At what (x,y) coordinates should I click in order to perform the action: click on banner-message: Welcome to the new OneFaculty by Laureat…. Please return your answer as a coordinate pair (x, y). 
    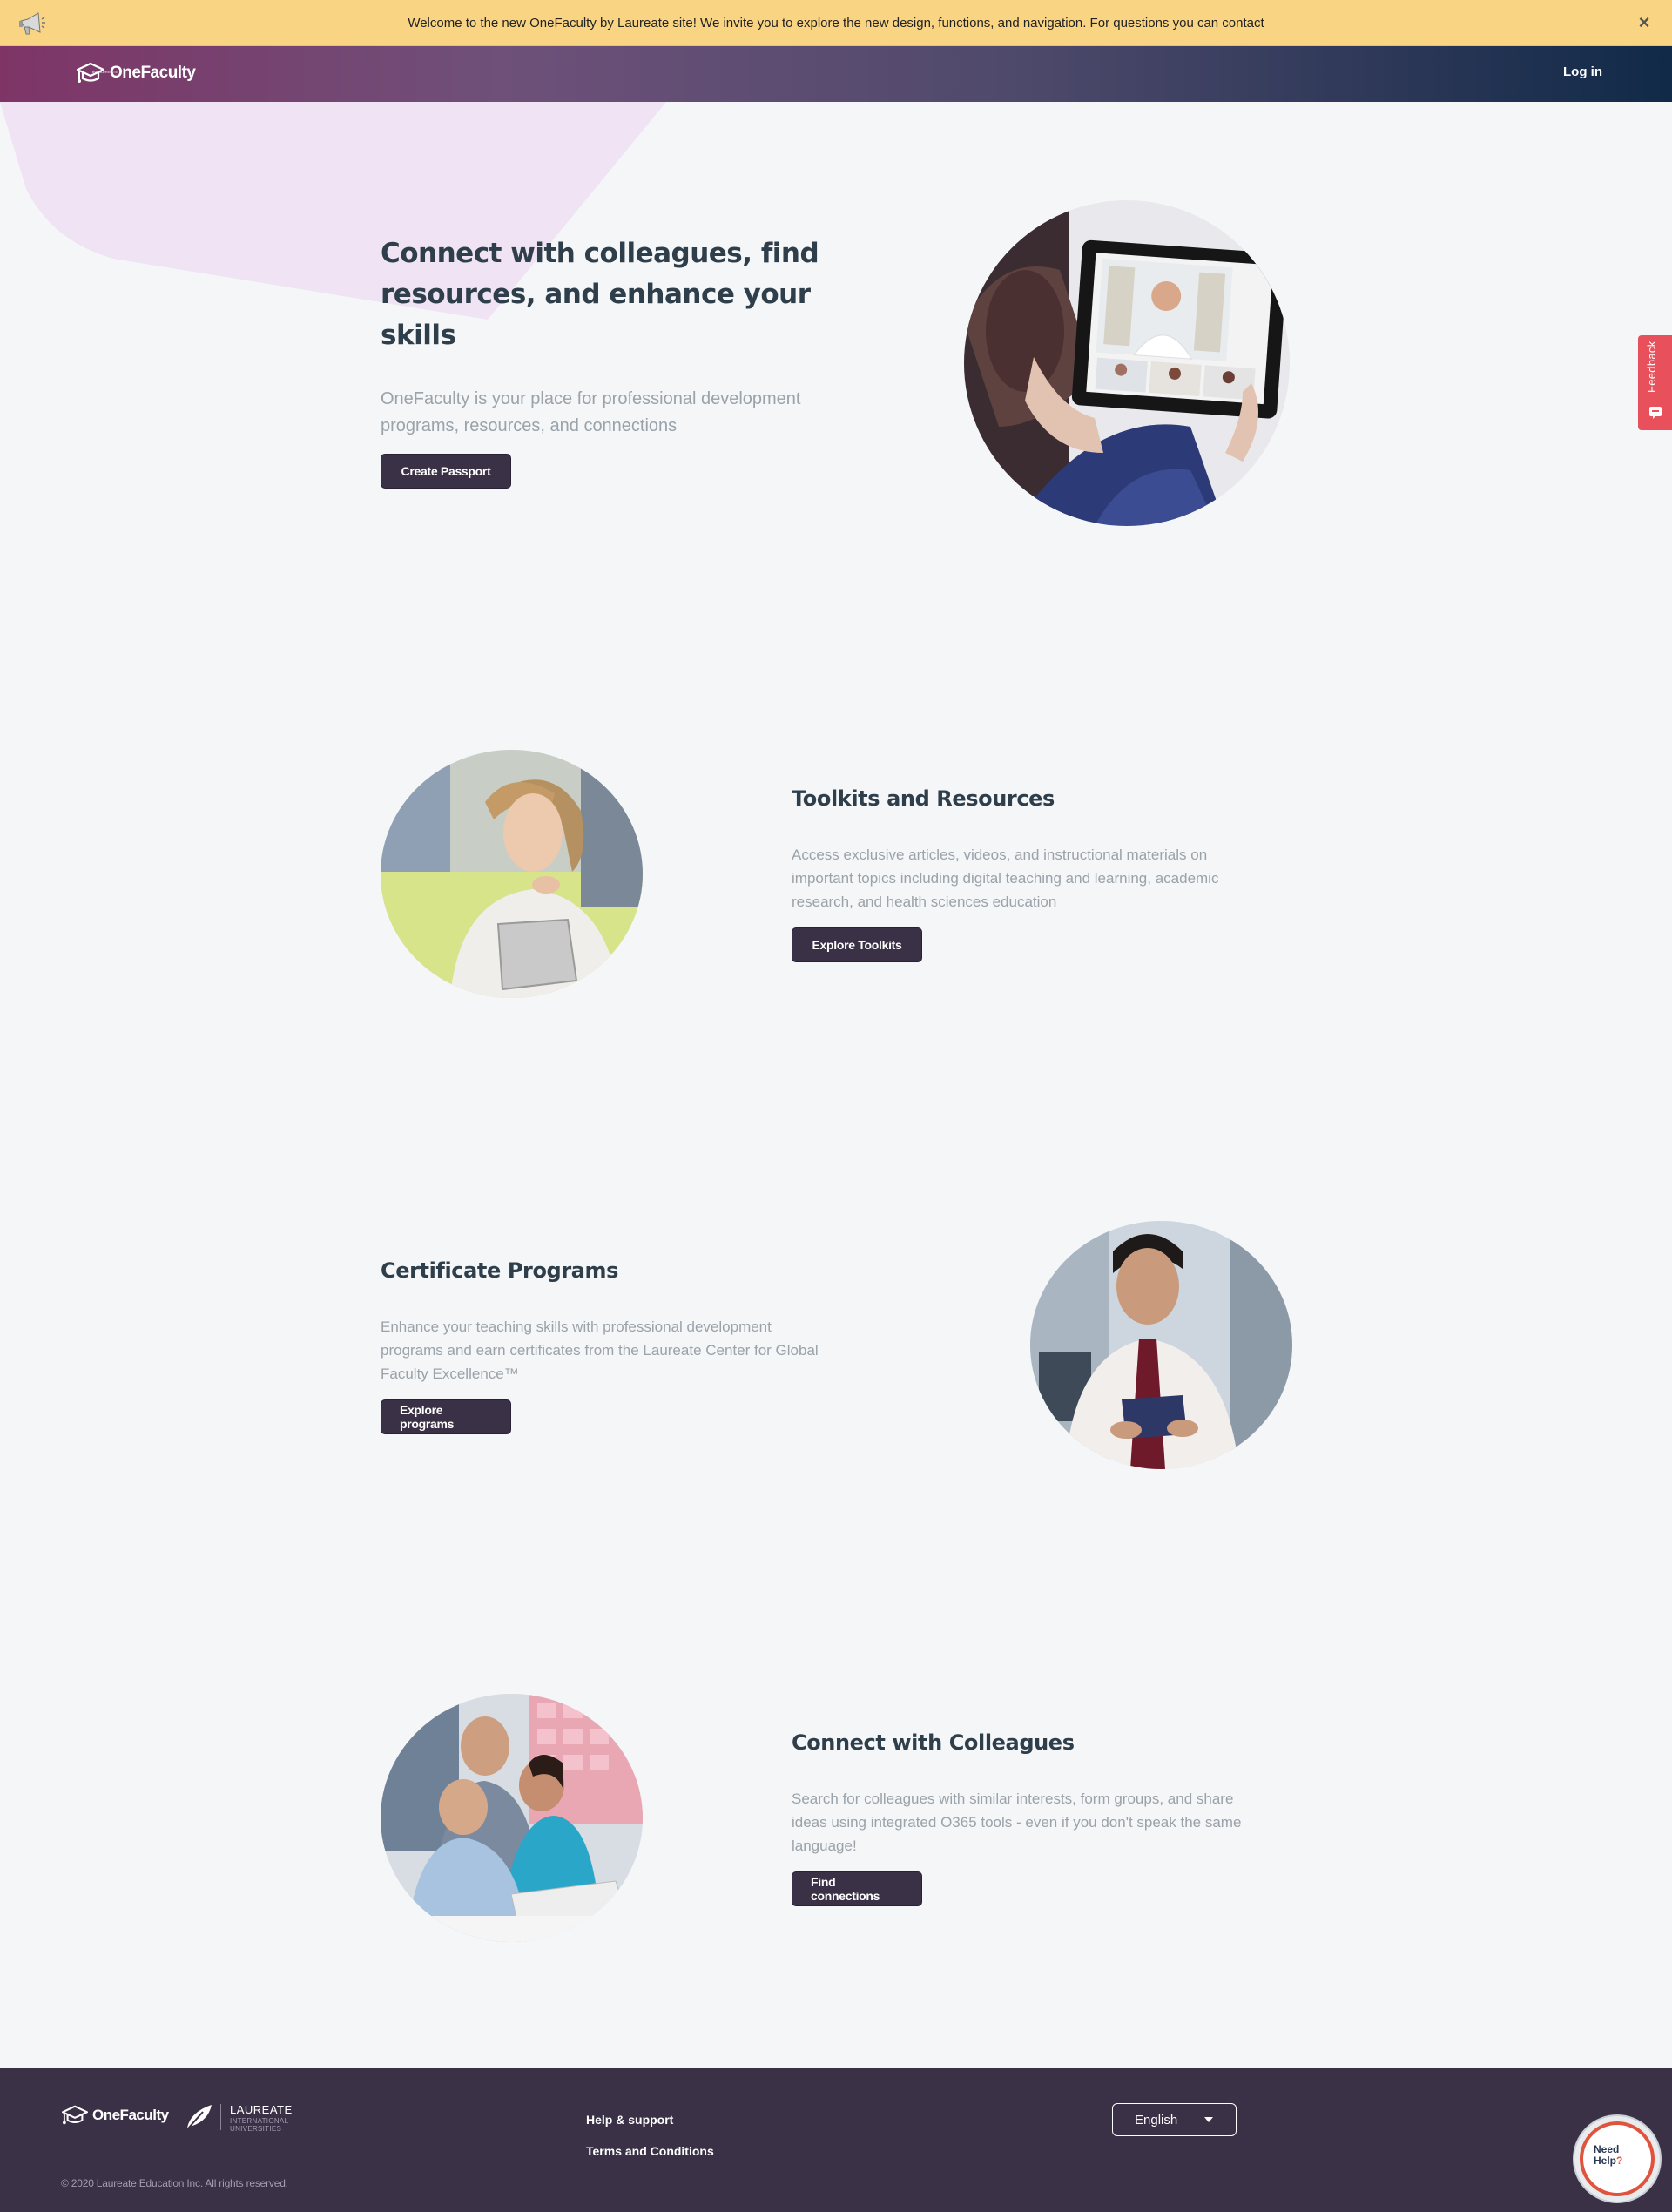
    Looking at the image, I should click on (836, 23).